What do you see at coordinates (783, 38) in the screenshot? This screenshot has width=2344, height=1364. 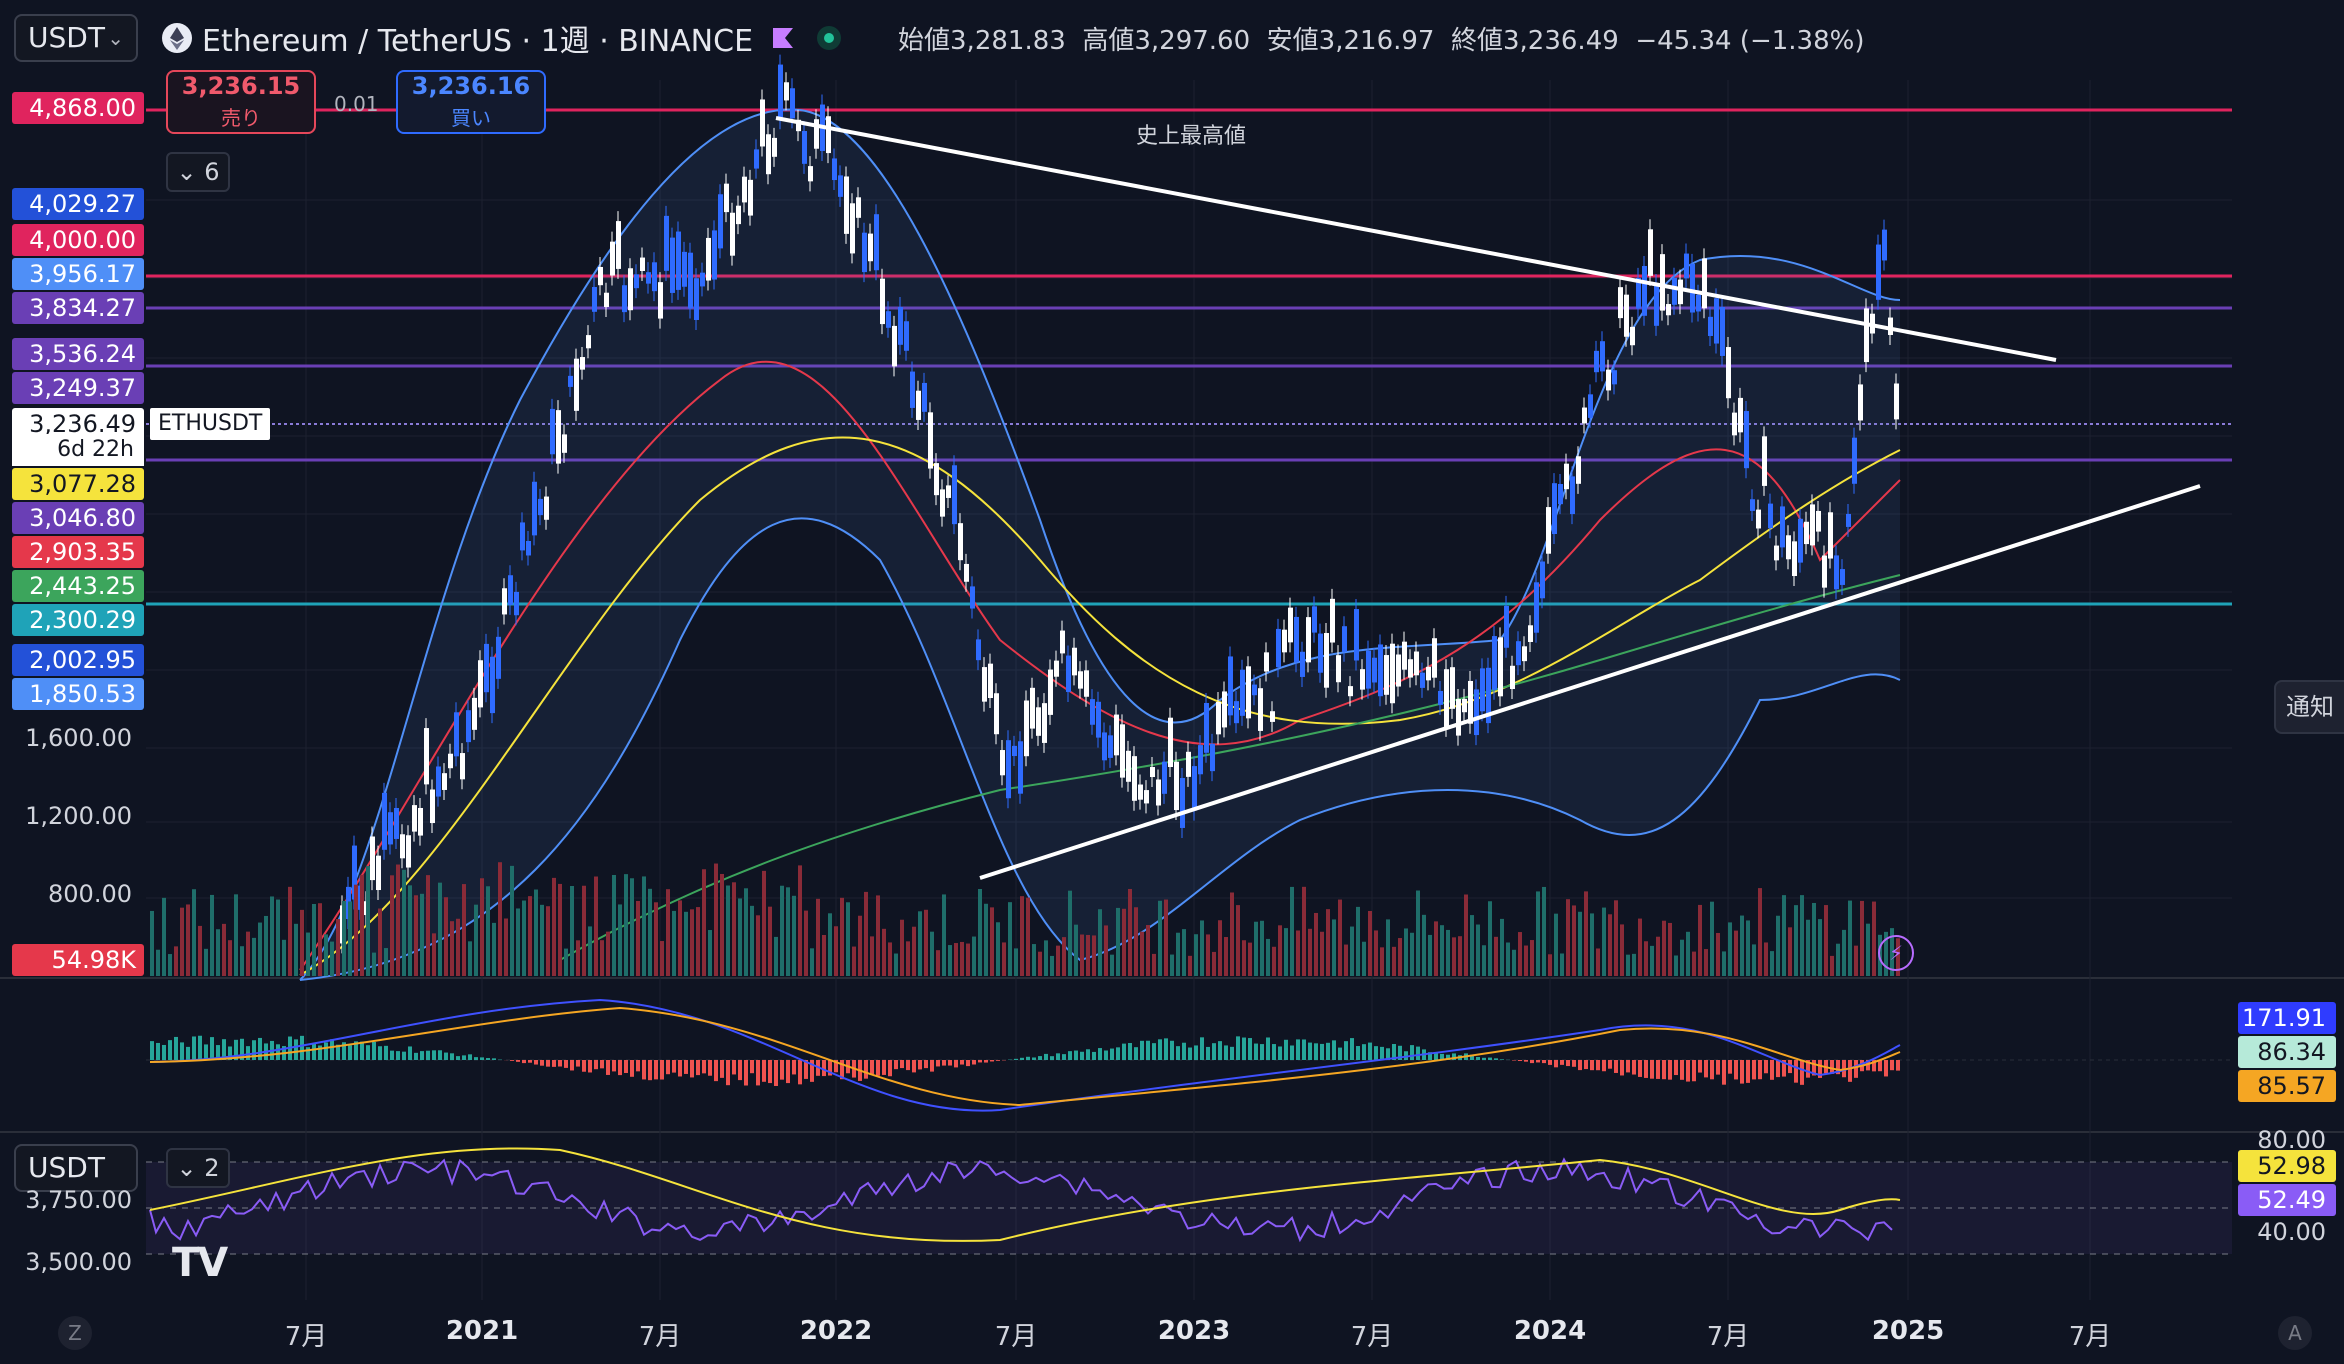 I see `flag-icon` at bounding box center [783, 38].